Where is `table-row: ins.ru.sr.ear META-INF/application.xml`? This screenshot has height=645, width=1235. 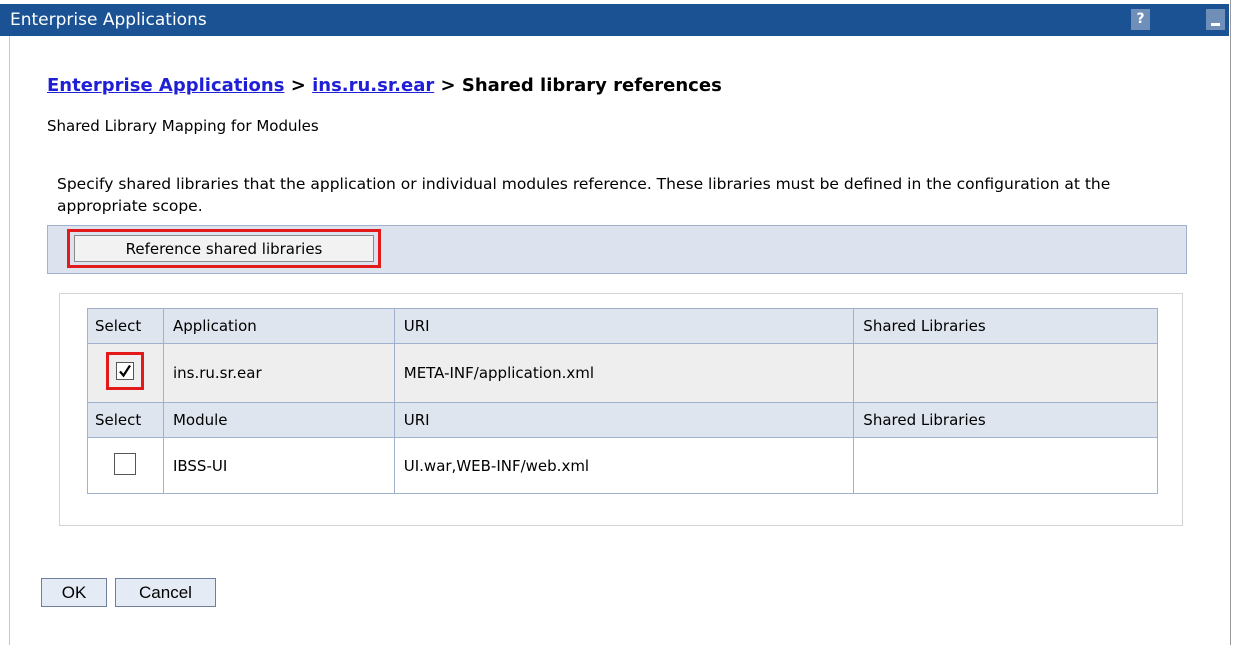
table-row: ins.ru.sr.ear META-INF/application.xml is located at coordinates (622, 373).